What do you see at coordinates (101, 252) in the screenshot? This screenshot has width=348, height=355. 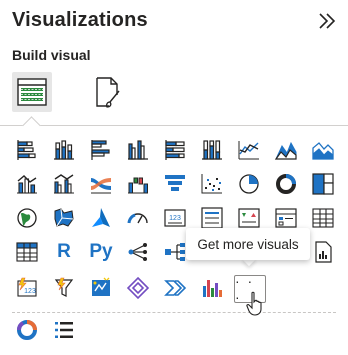 I see `python-visual-icon: Py` at bounding box center [101, 252].